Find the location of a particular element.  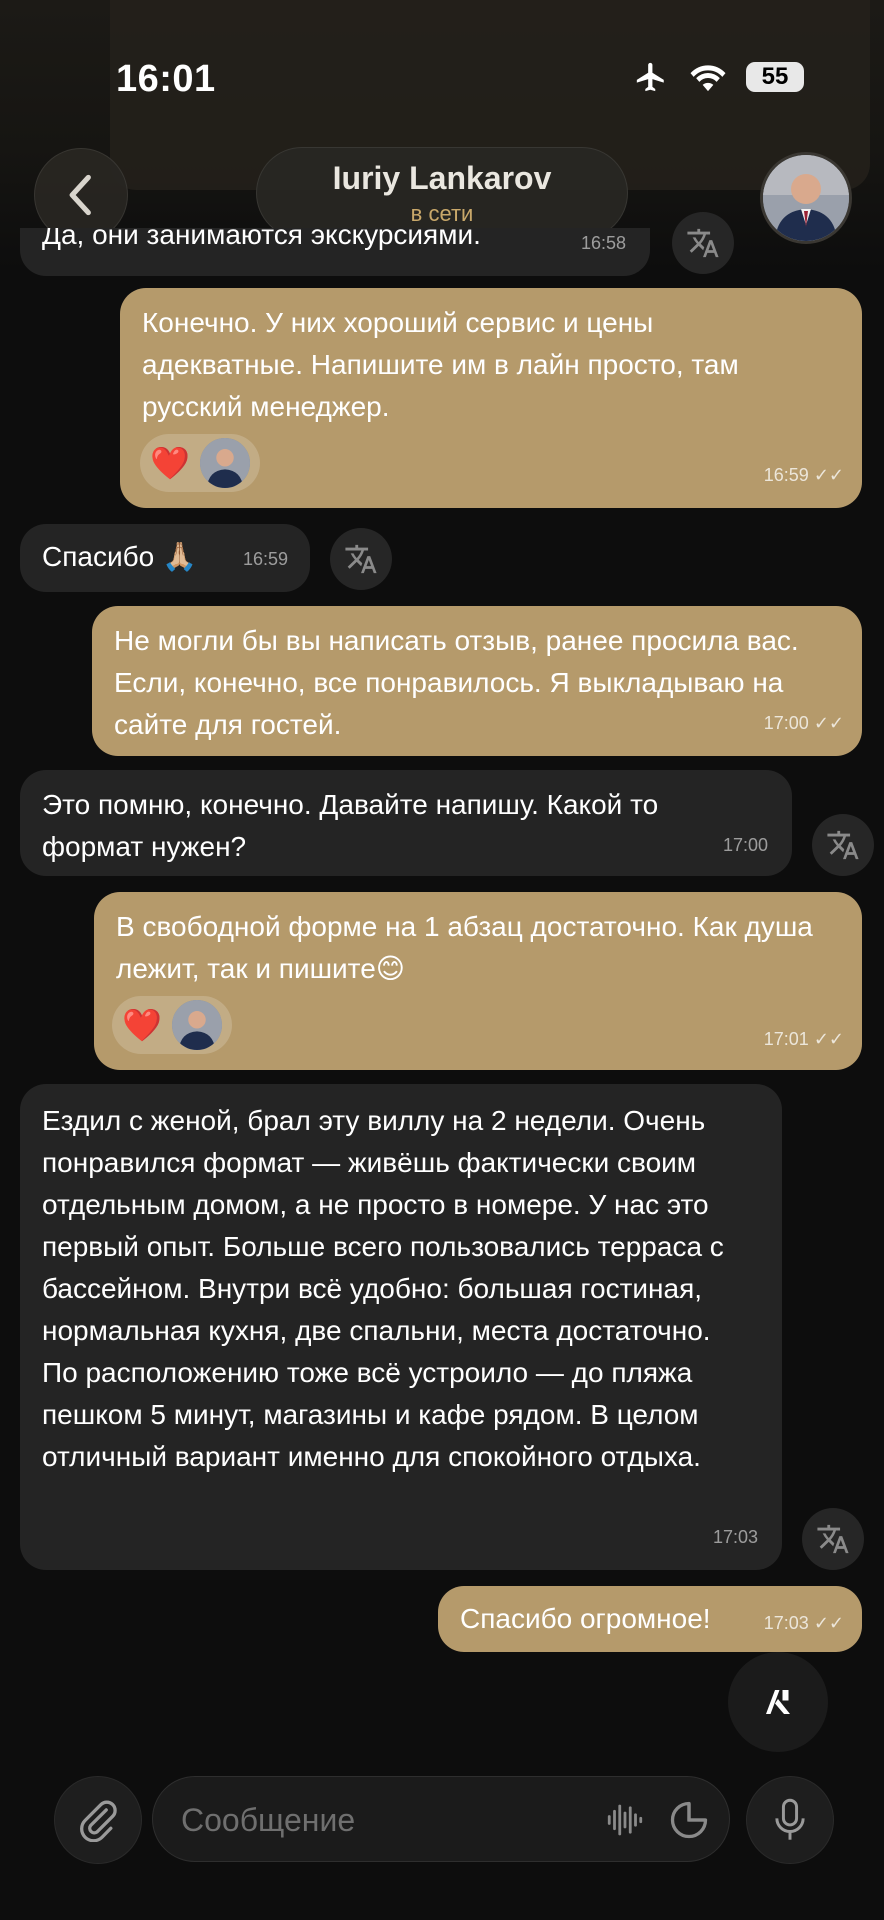

contact-avatar is located at coordinates (806, 198).